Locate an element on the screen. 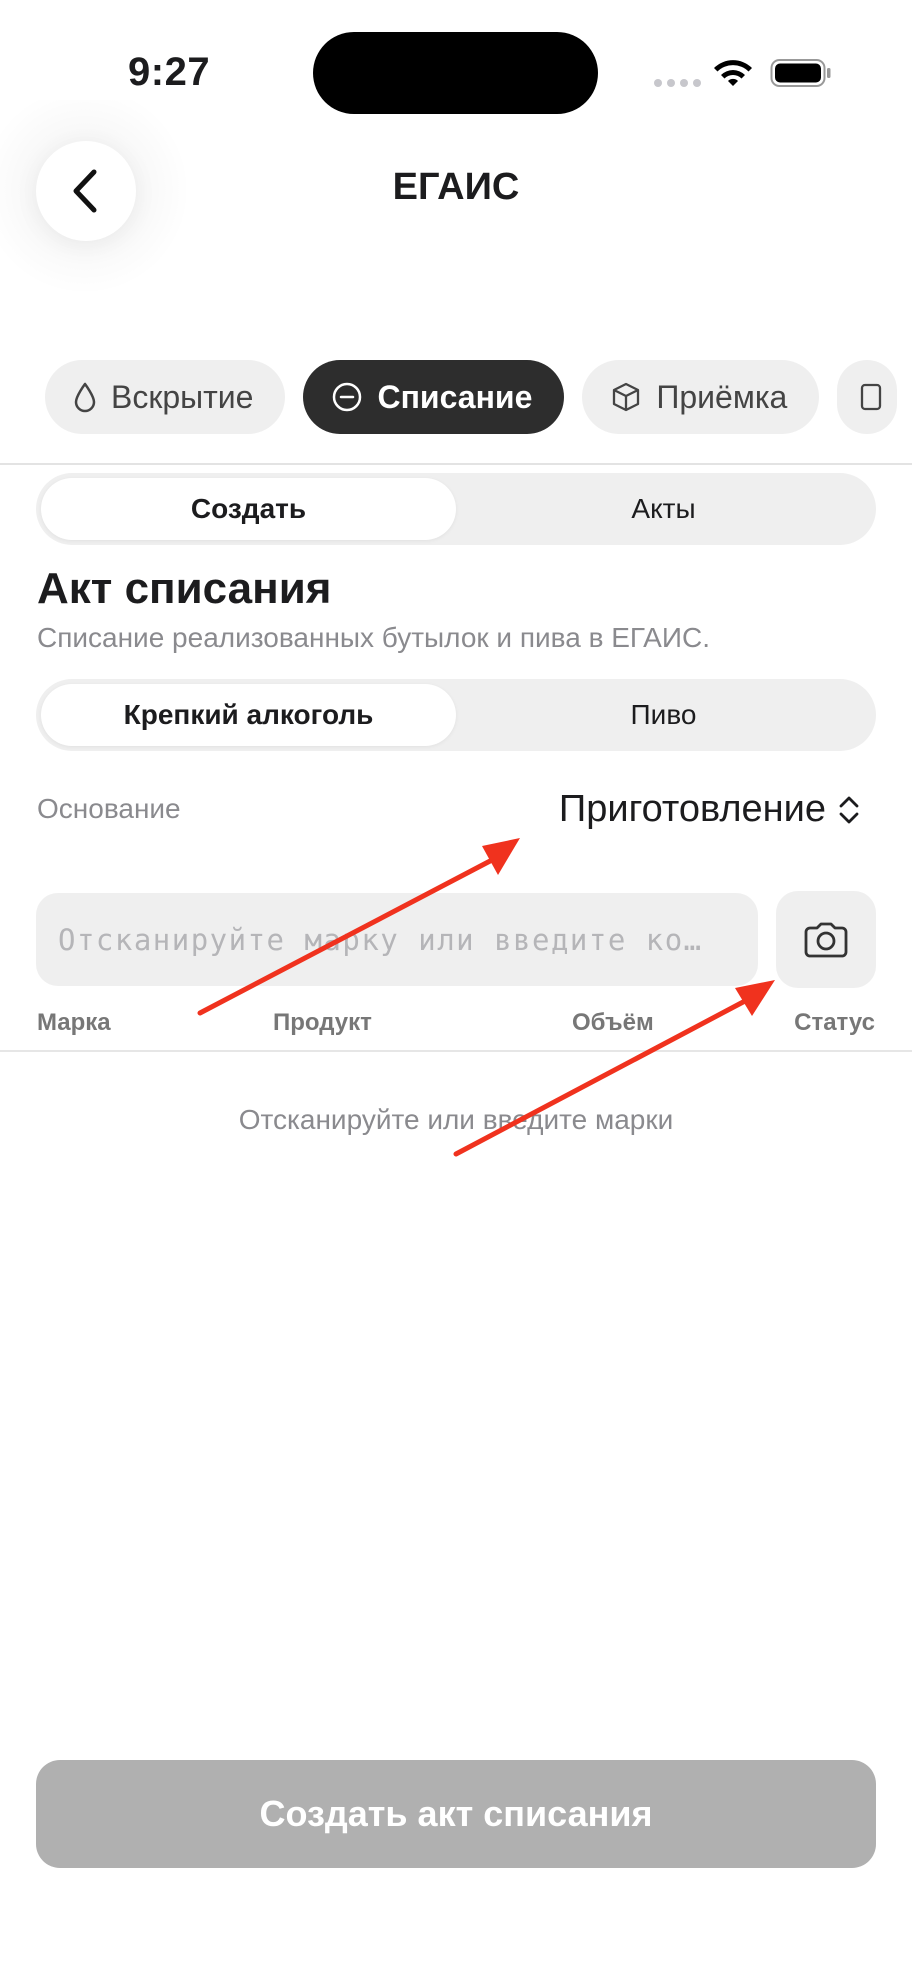 This screenshot has width=912, height=1982. tab-create: Создать is located at coordinates (248, 509).